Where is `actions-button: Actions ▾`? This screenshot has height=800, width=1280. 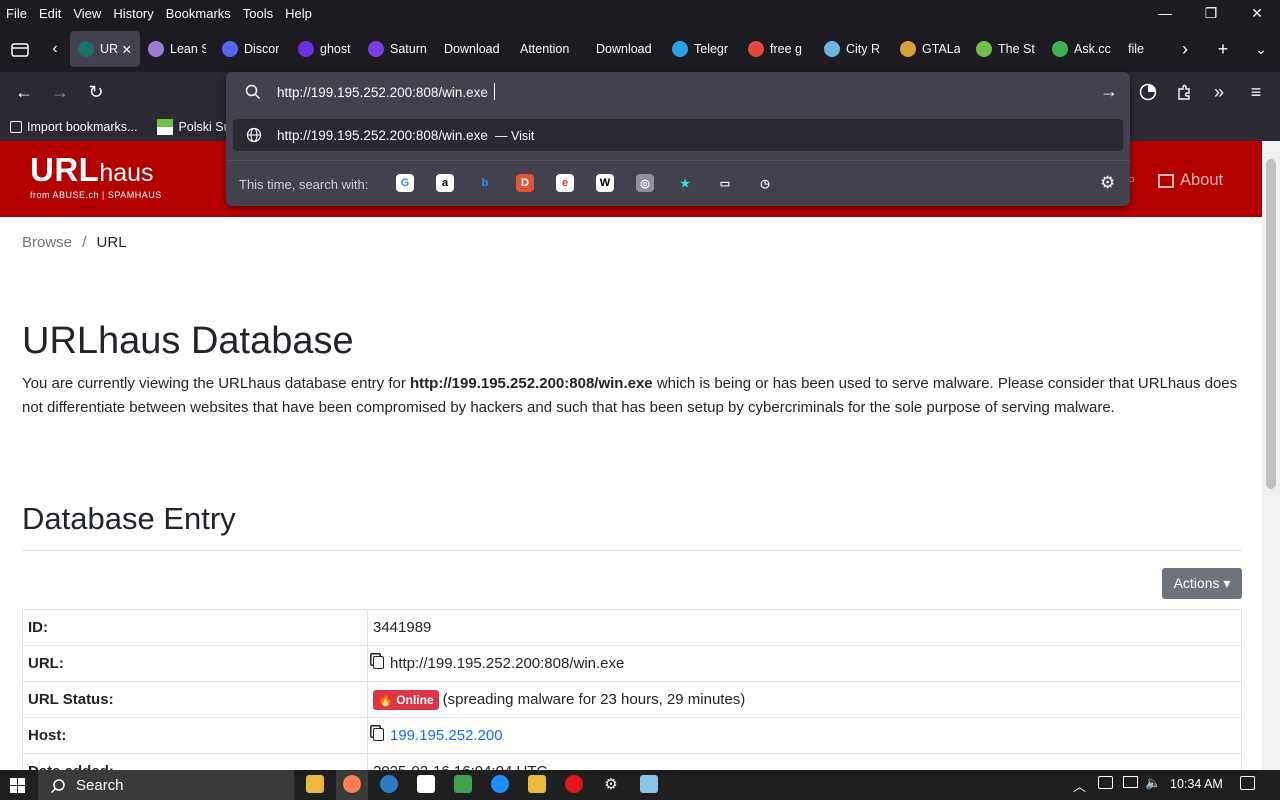 actions-button: Actions ▾ is located at coordinates (1202, 583).